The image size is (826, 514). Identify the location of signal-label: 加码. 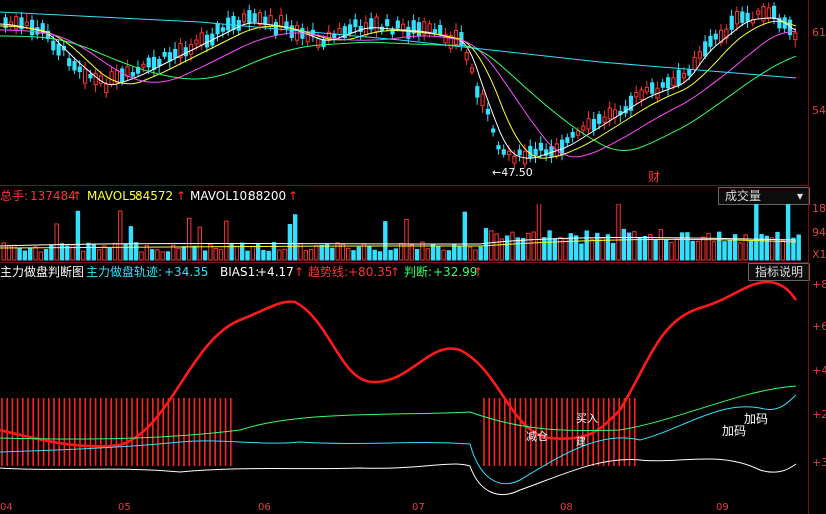
(756, 419).